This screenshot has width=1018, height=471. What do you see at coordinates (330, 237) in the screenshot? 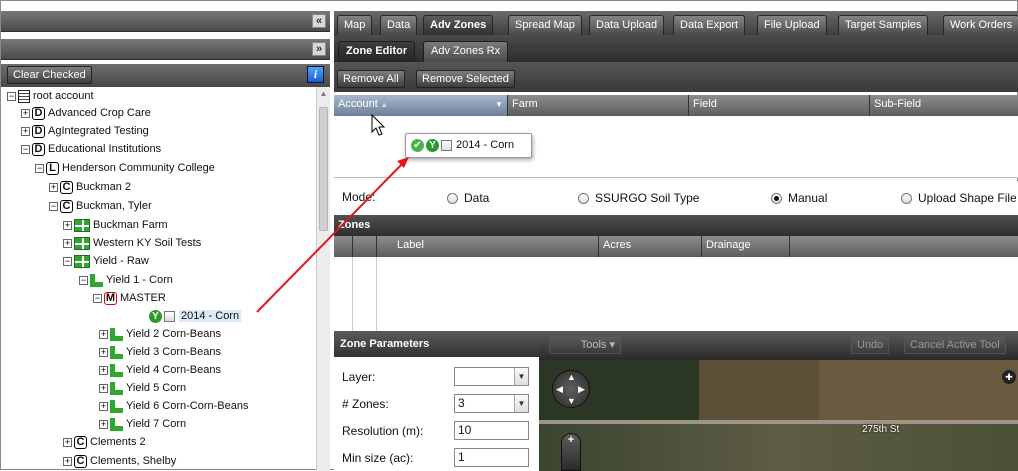
I see `arrow-line` at bounding box center [330, 237].